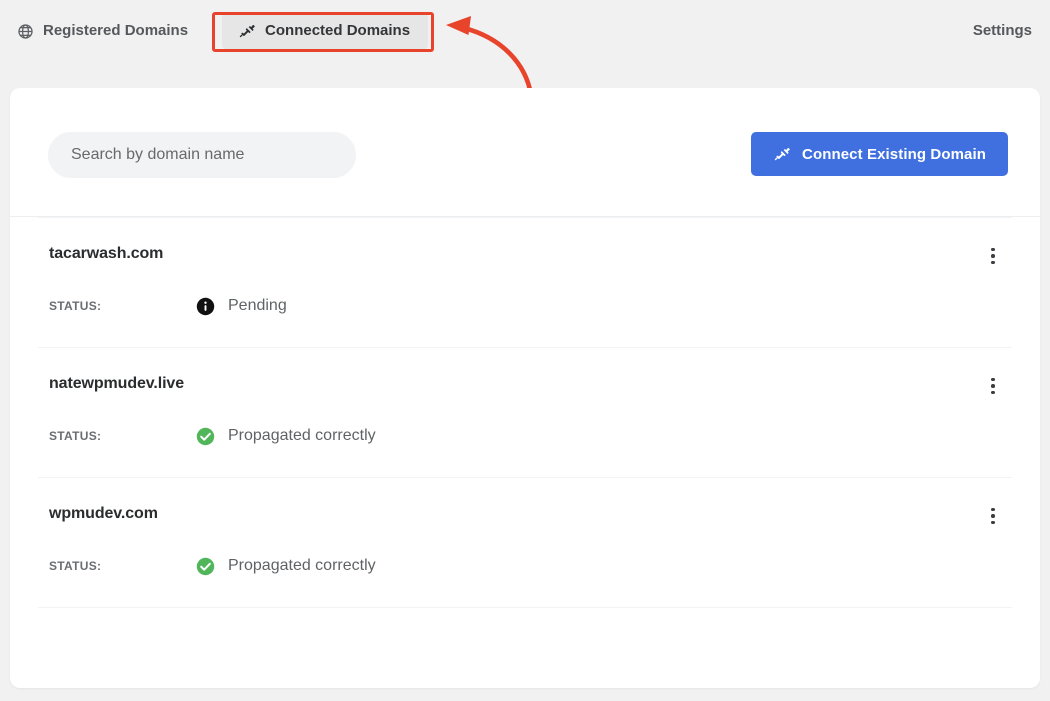  I want to click on domain-name: tacarwash.com, so click(106, 253).